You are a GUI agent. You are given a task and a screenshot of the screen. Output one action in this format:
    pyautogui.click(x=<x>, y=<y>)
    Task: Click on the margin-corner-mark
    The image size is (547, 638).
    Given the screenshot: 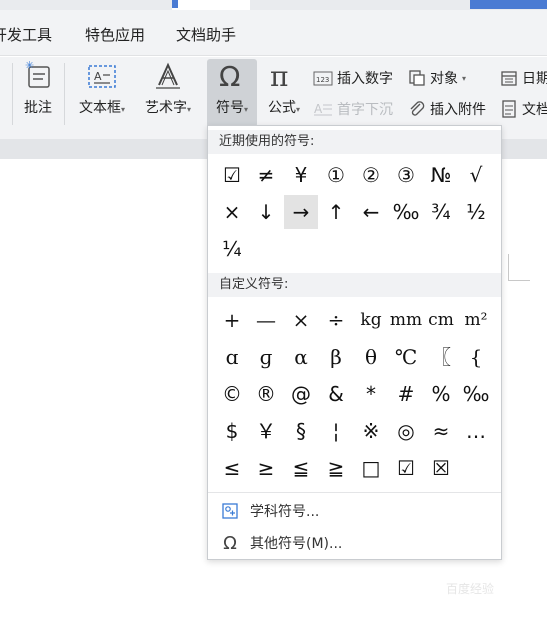 What is the action you would take?
    pyautogui.click(x=519, y=267)
    